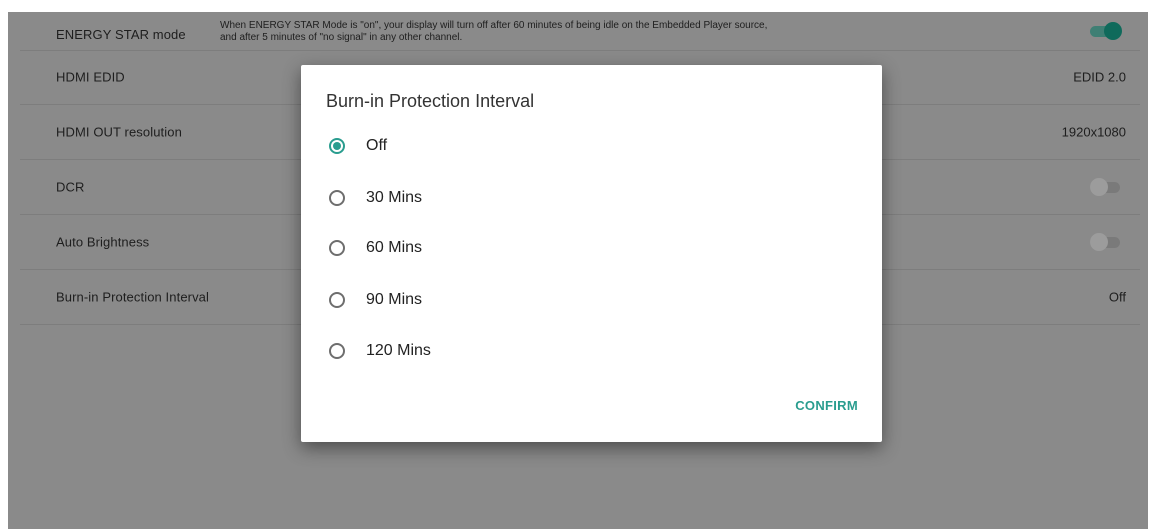 The height and width of the screenshot is (529, 1156). Describe the element at coordinates (337, 146) in the screenshot. I see `radio-checked-icon` at that location.